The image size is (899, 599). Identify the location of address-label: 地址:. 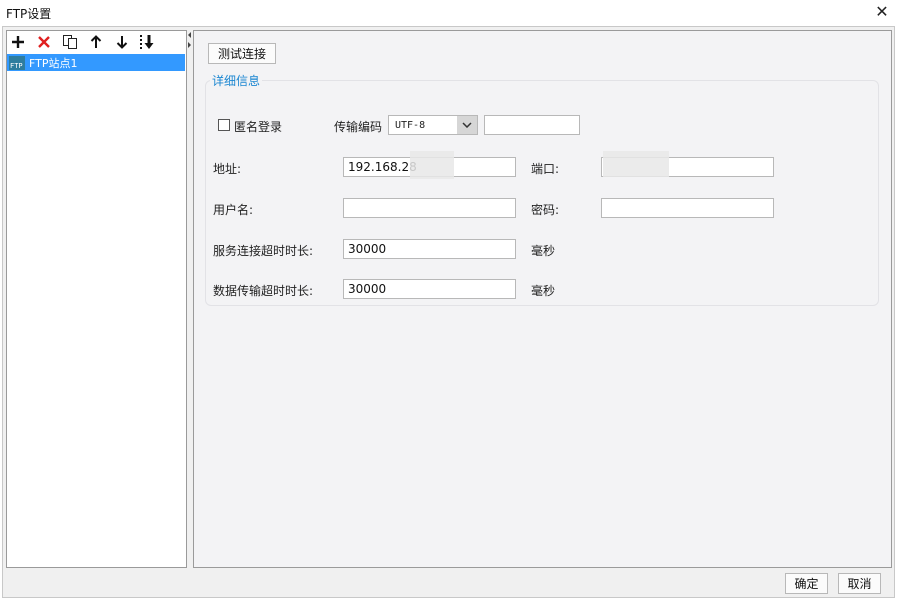
(227, 169).